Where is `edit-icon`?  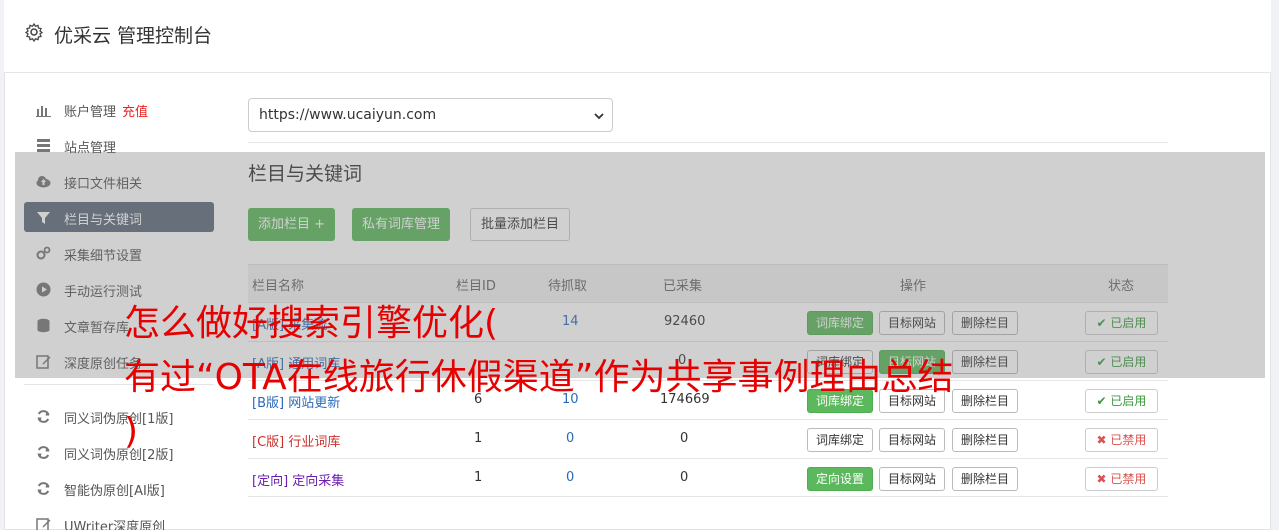 edit-icon is located at coordinates (43, 524).